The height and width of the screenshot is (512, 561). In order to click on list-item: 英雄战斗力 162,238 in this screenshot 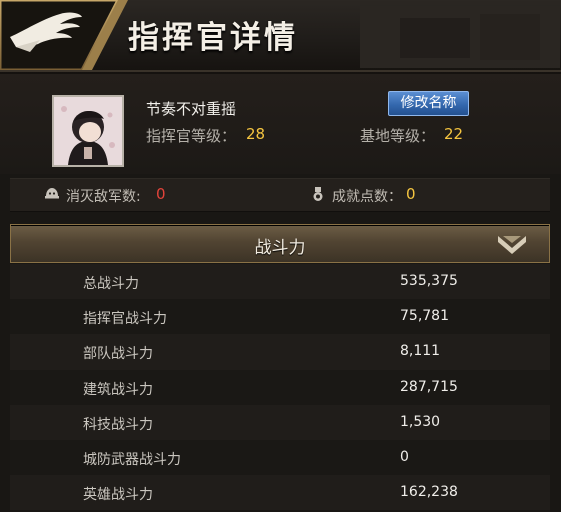, I will do `click(280, 493)`.